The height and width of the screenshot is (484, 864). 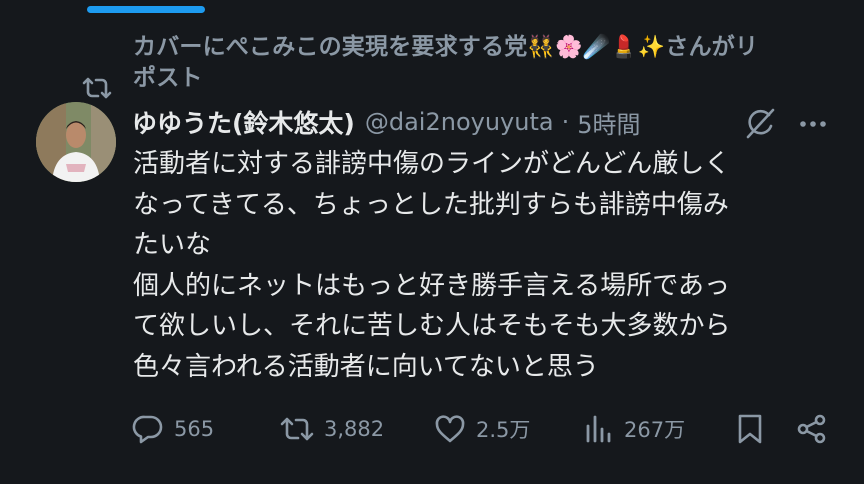 What do you see at coordinates (483, 62) in the screenshot?
I see `repost-label: カバーにぺこみこの実現を要求する党👯🌸☄️💄✨さんがリ ポスト` at bounding box center [483, 62].